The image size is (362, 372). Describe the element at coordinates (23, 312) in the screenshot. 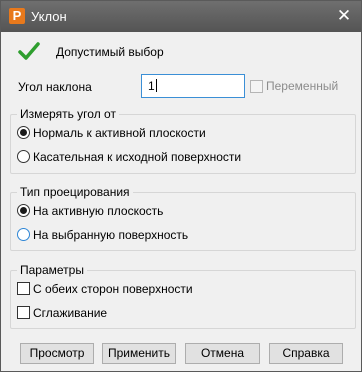

I see `smoothing-checkbox` at that location.